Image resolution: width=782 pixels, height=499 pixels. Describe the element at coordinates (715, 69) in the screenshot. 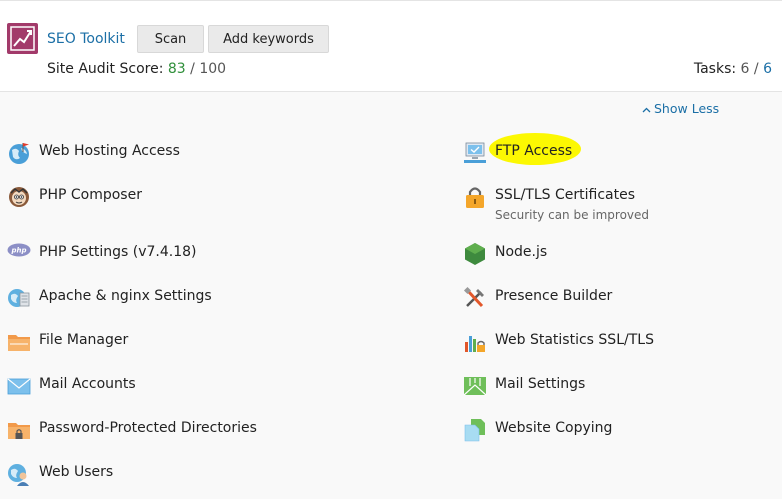

I see `tasks-label: Tasks:` at that location.